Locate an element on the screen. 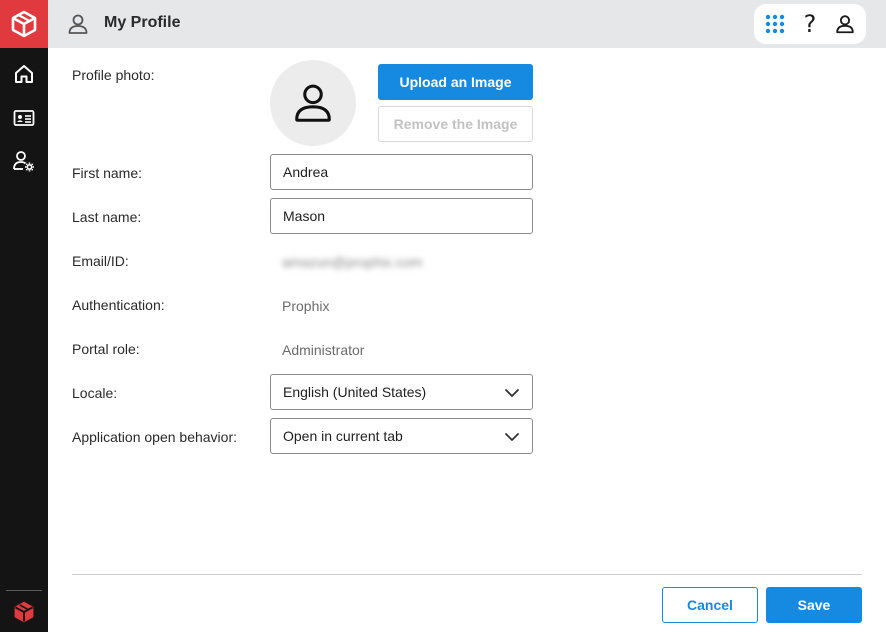  portal-role-value: Administrator is located at coordinates (323, 350).